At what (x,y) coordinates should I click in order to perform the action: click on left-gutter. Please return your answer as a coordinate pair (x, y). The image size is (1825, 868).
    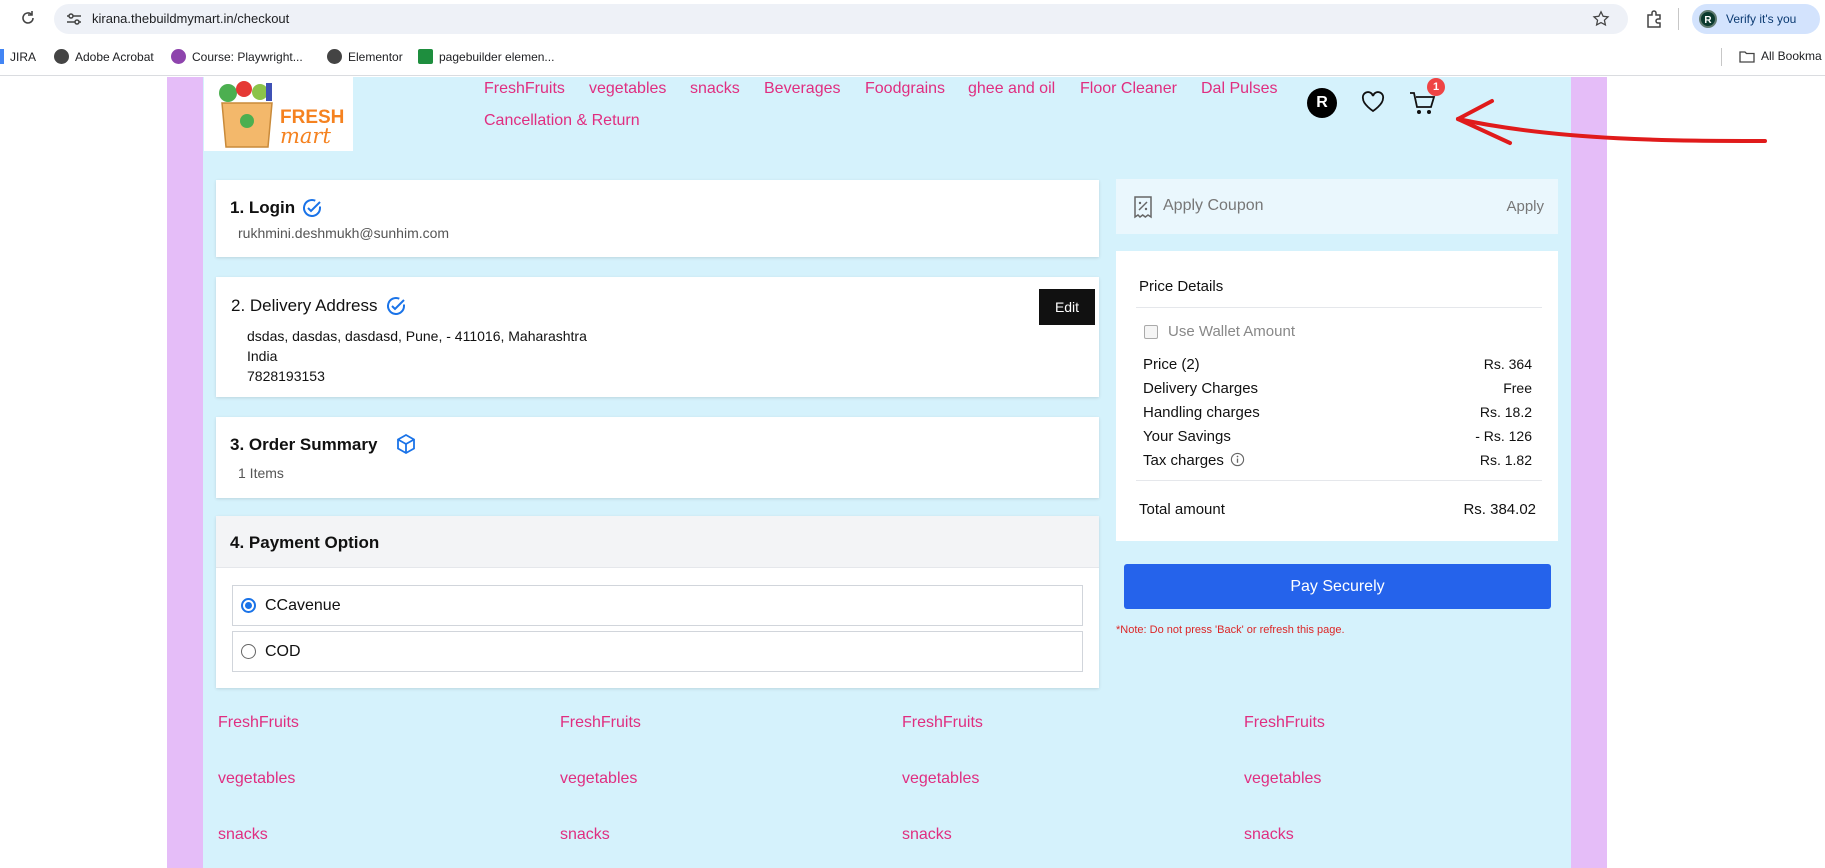
    Looking at the image, I should click on (185, 472).